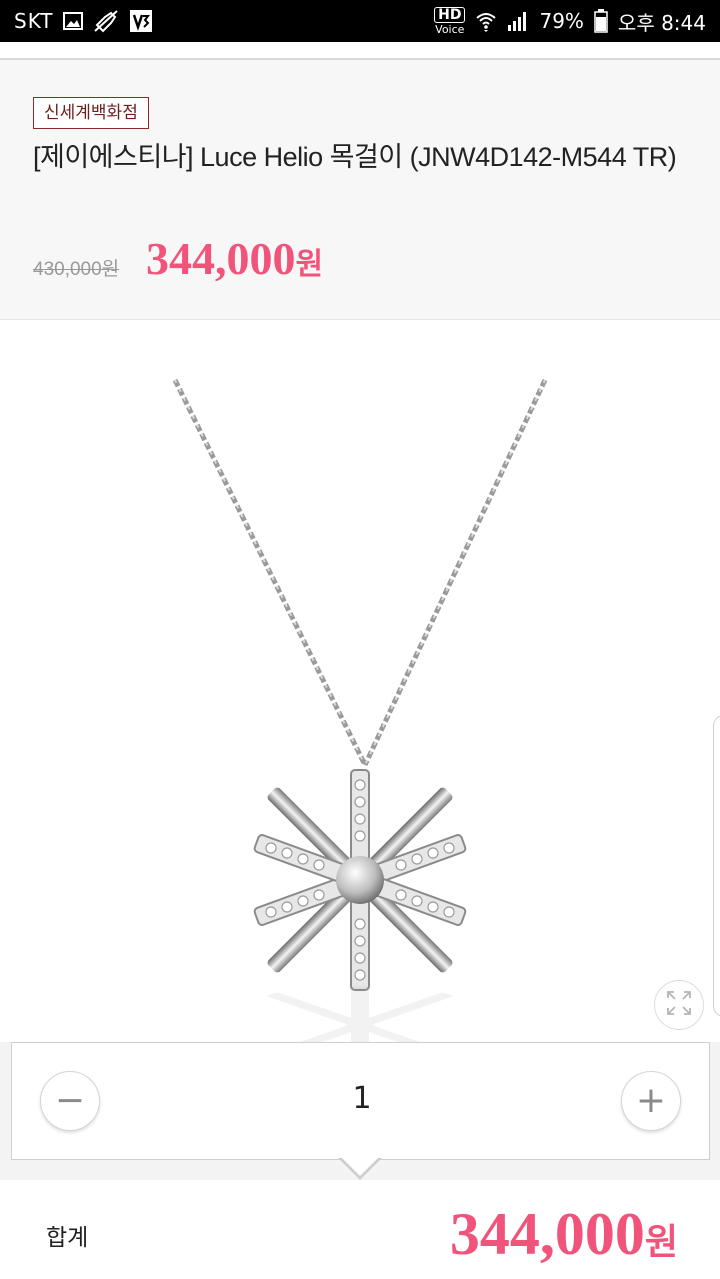  I want to click on v3-app-icon, so click(141, 21).